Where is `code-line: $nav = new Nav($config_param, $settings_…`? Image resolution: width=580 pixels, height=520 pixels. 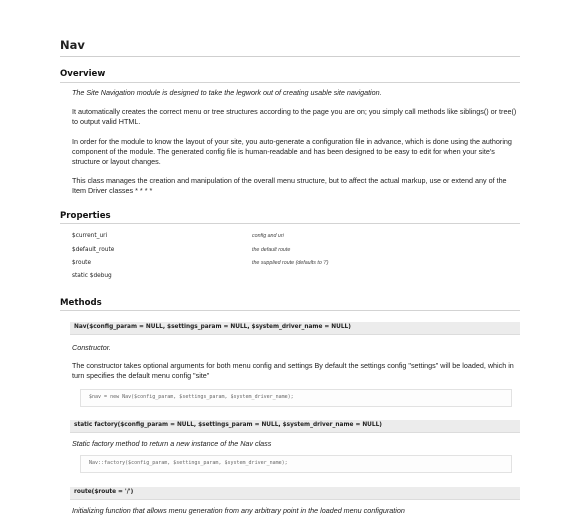
code-line: $nav = new Nav($config_param, $settings_… is located at coordinates (191, 397).